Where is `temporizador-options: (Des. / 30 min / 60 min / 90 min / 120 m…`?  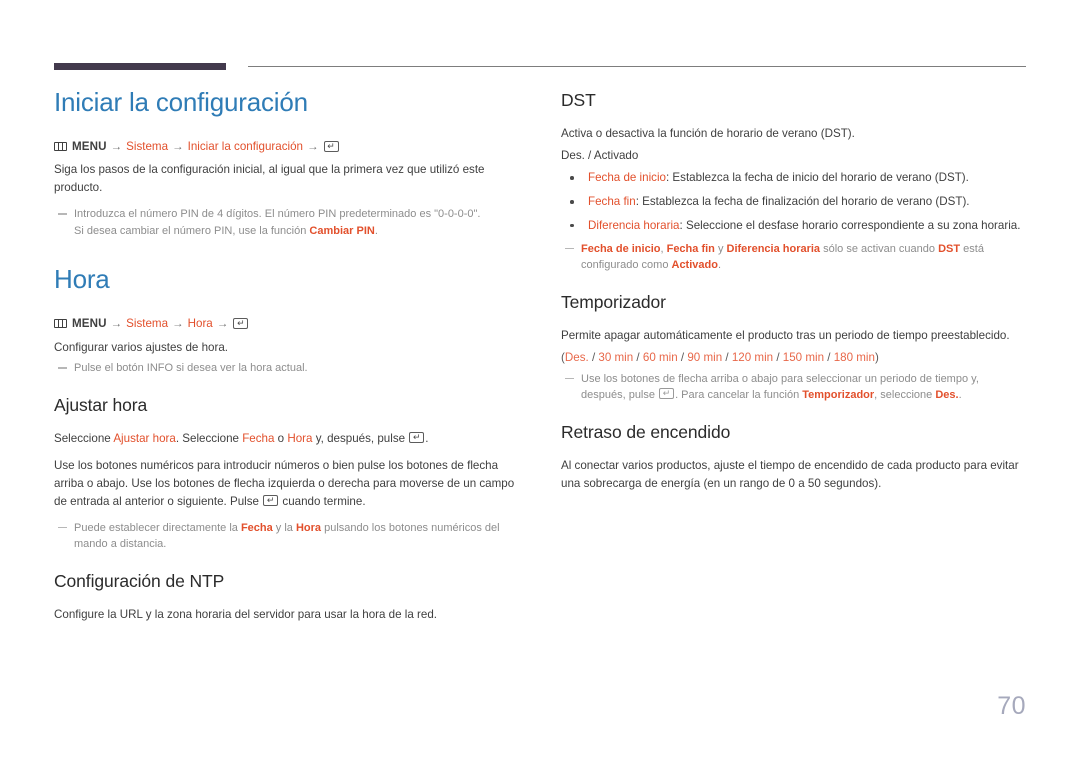
temporizador-options: (Des. / 30 min / 60 min / 90 min / 120 m… is located at coordinates (793, 358).